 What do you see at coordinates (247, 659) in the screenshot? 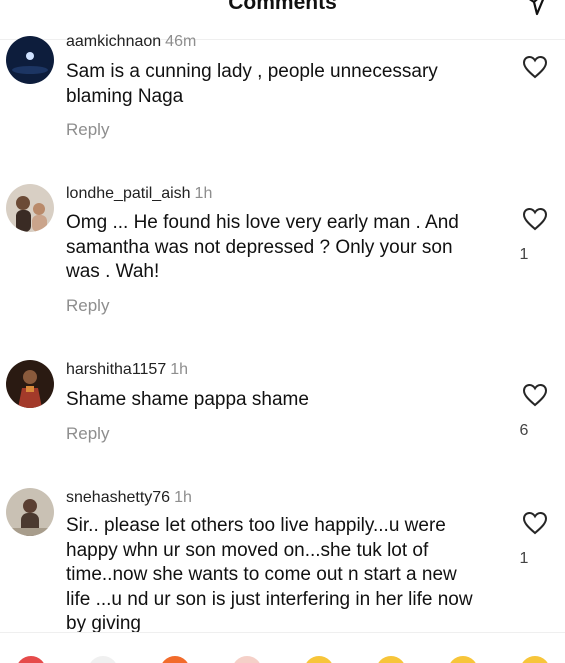
I see `raised-hands-emoji-icon` at bounding box center [247, 659].